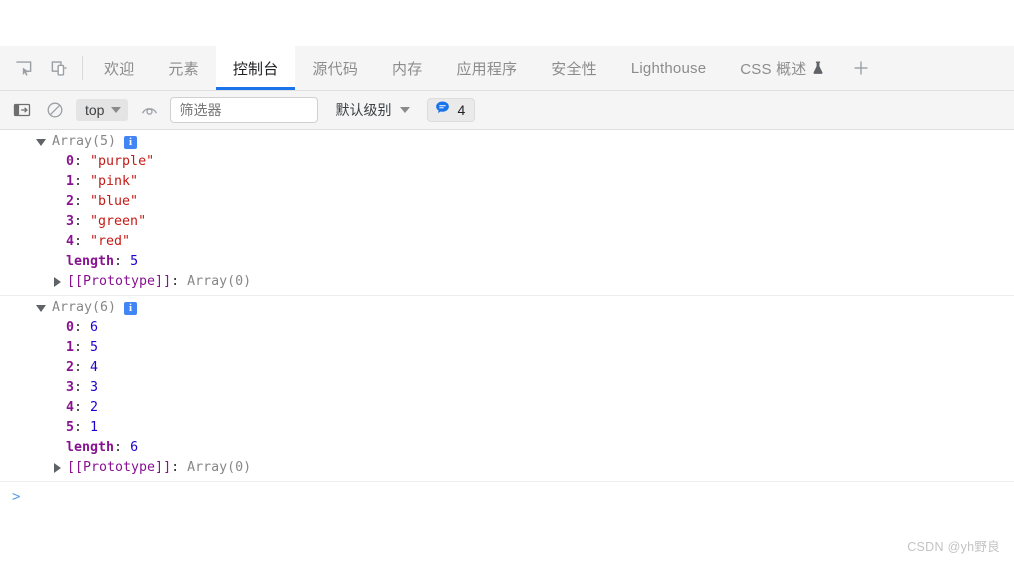  I want to click on array-header-row: Array(6) i, so click(507, 308).